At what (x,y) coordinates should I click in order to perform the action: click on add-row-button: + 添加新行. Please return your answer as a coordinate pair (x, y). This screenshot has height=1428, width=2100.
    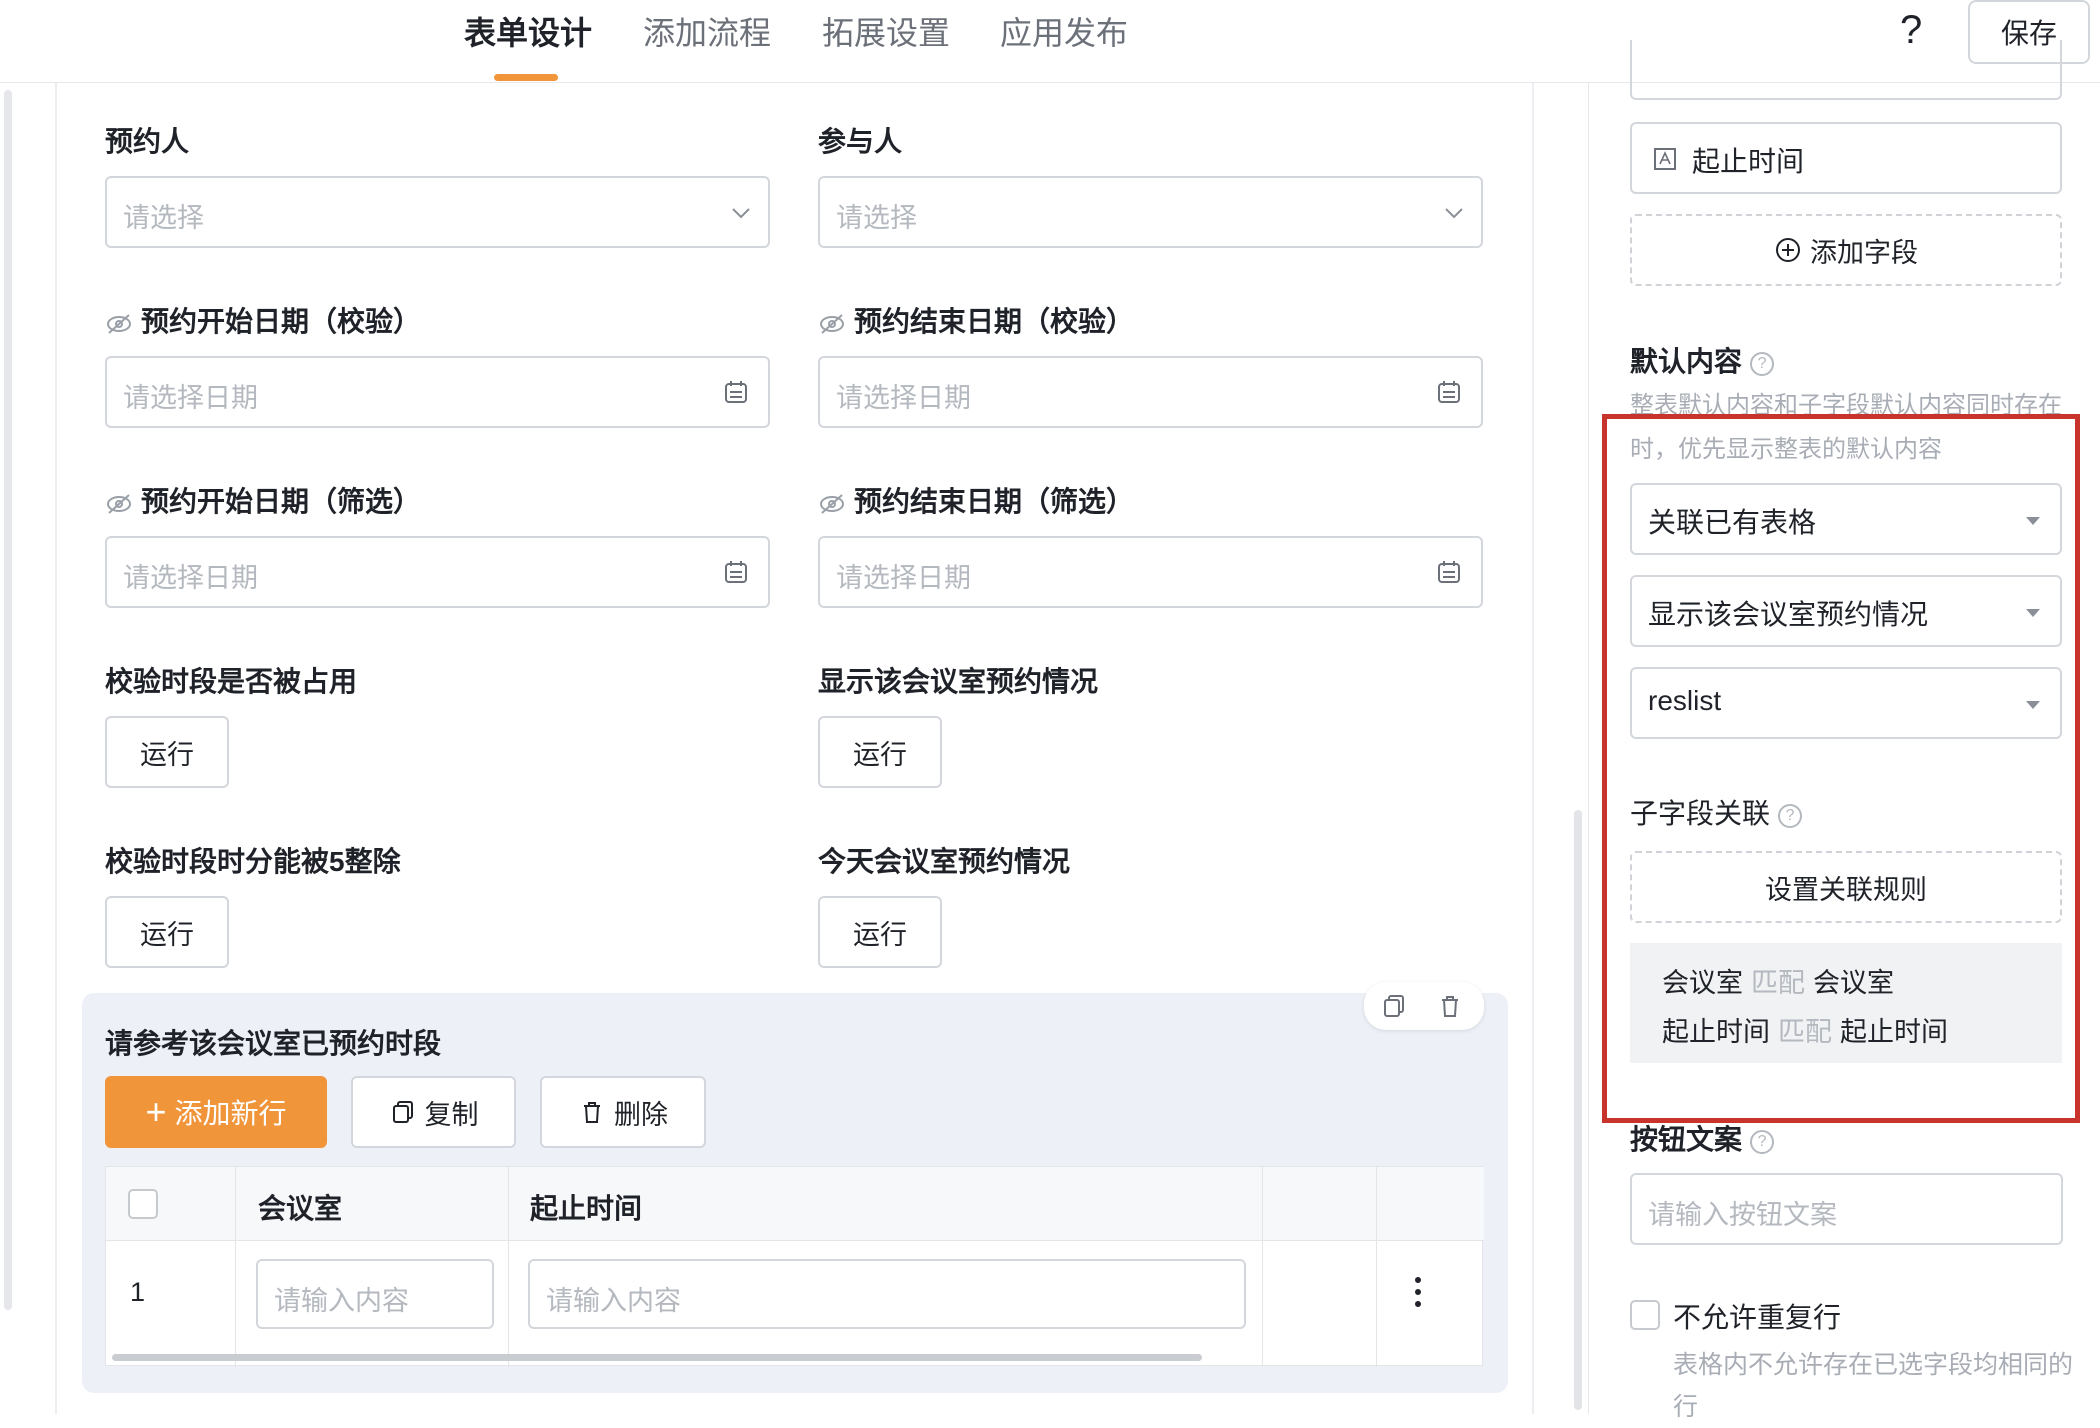
    Looking at the image, I should click on (216, 1112).